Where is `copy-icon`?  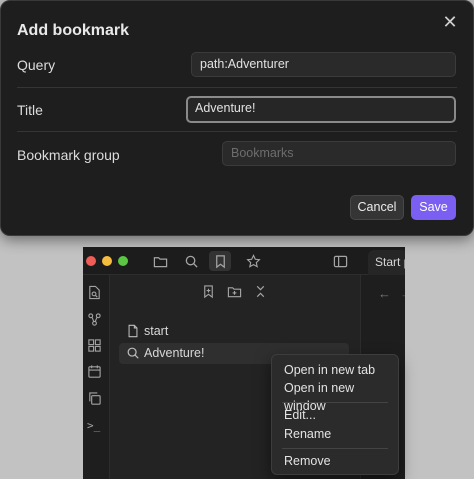
copy-icon is located at coordinates (96, 400).